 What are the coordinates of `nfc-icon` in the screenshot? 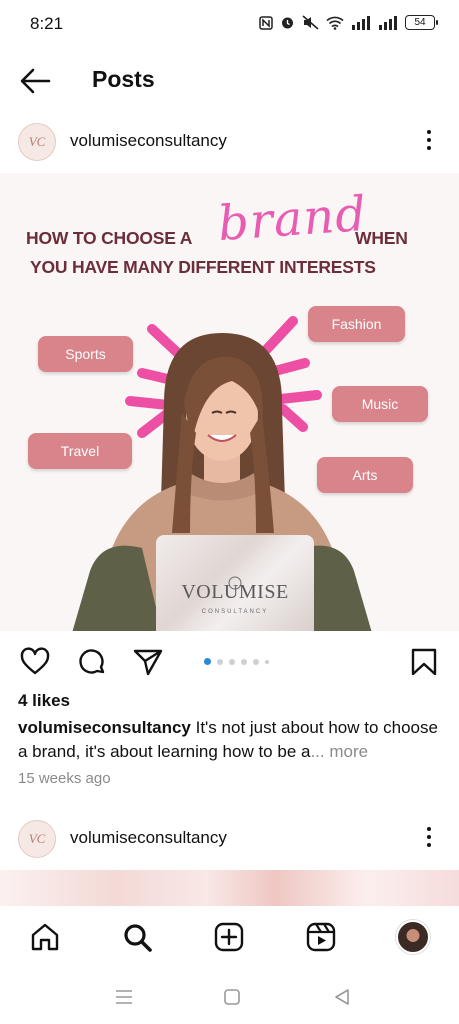 It's located at (266, 22).